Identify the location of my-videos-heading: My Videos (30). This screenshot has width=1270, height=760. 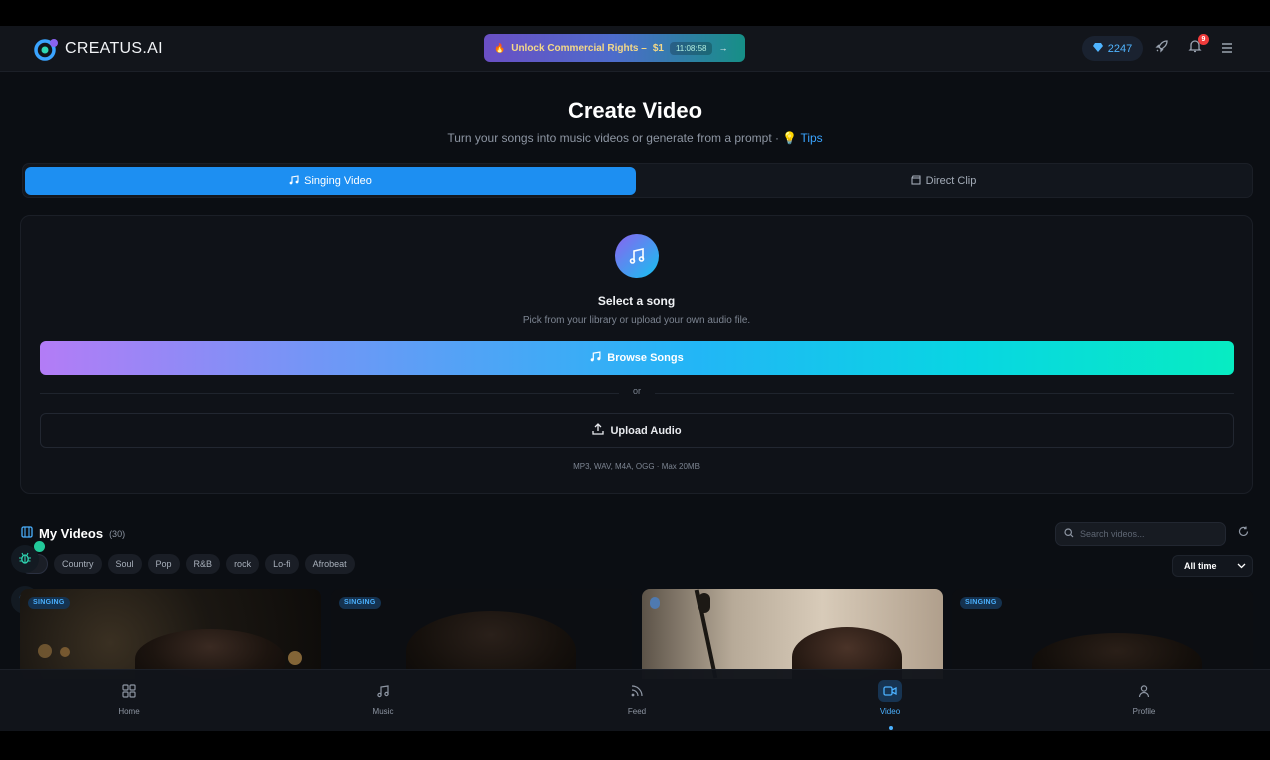
(73, 533).